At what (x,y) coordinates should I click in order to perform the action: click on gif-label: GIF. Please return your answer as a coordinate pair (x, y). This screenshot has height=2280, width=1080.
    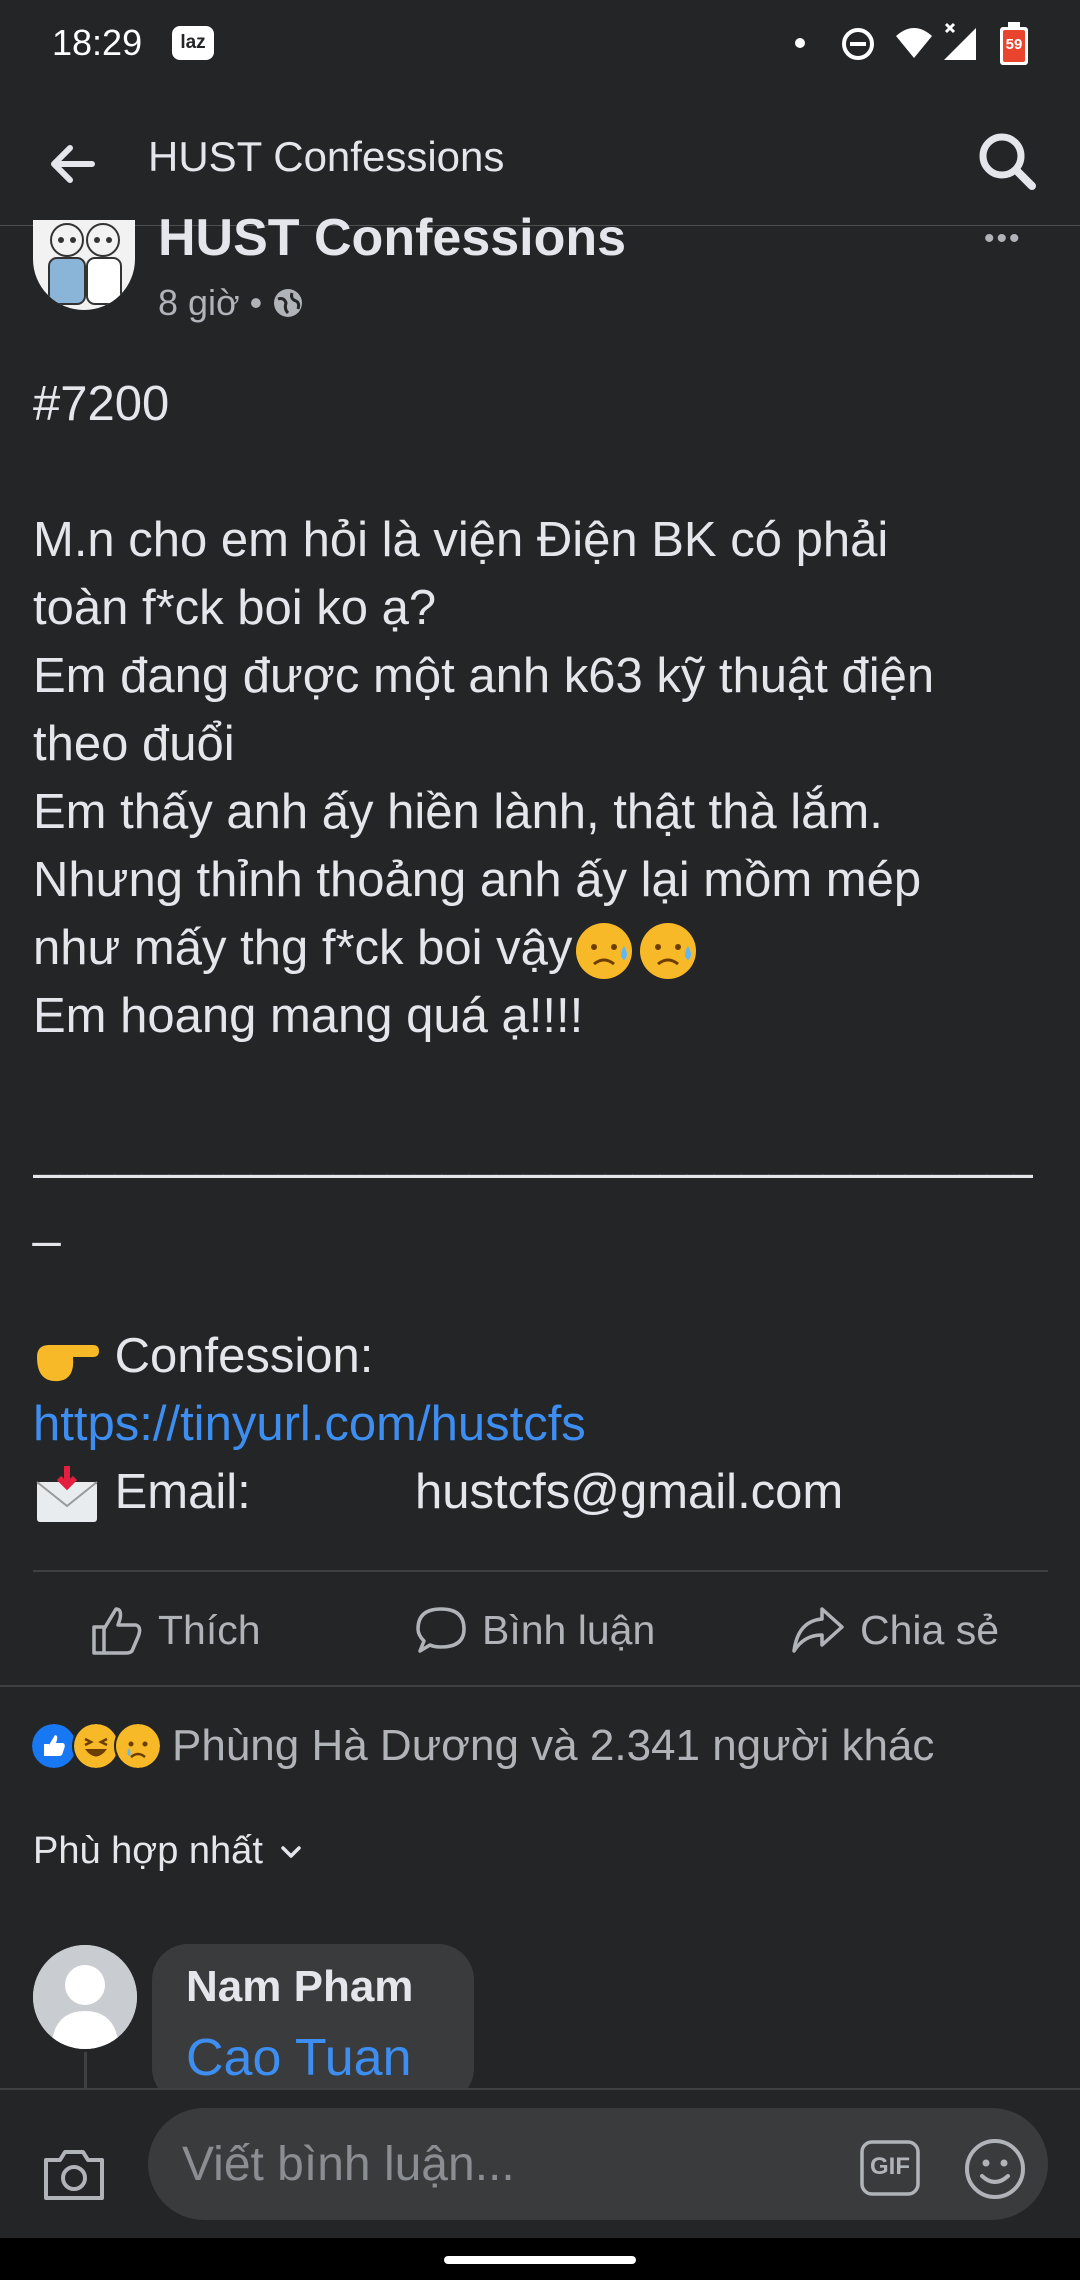
    Looking at the image, I should click on (890, 2166).